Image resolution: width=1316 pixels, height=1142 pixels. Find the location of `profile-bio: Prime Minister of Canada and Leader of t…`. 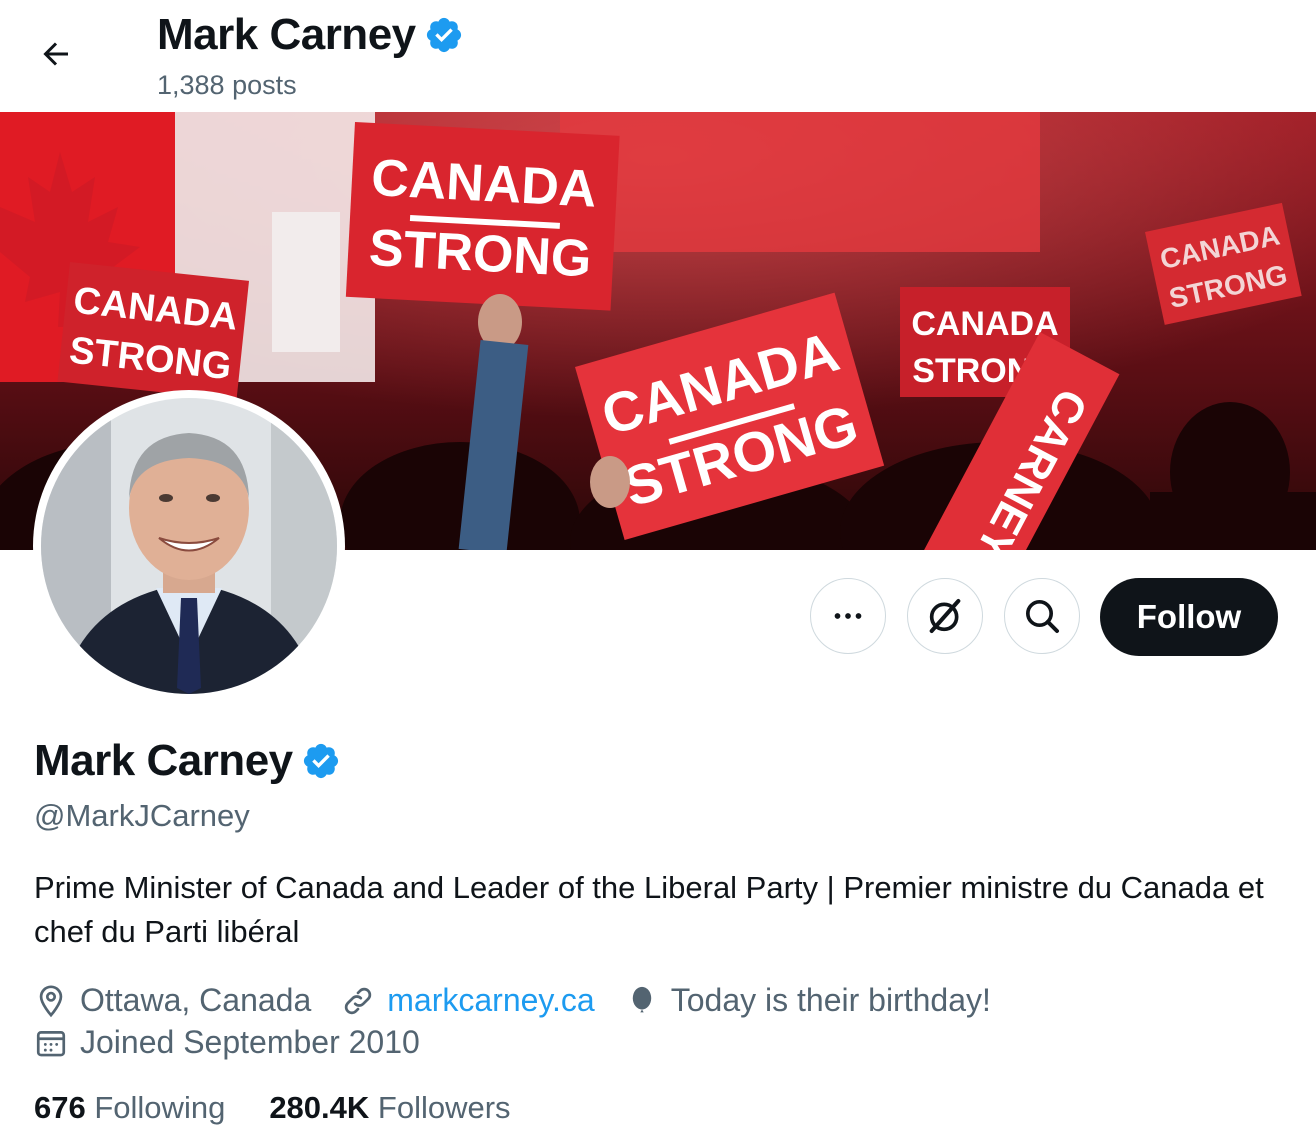

profile-bio: Prime Minister of Canada and Leader of t… is located at coordinates (649, 909).